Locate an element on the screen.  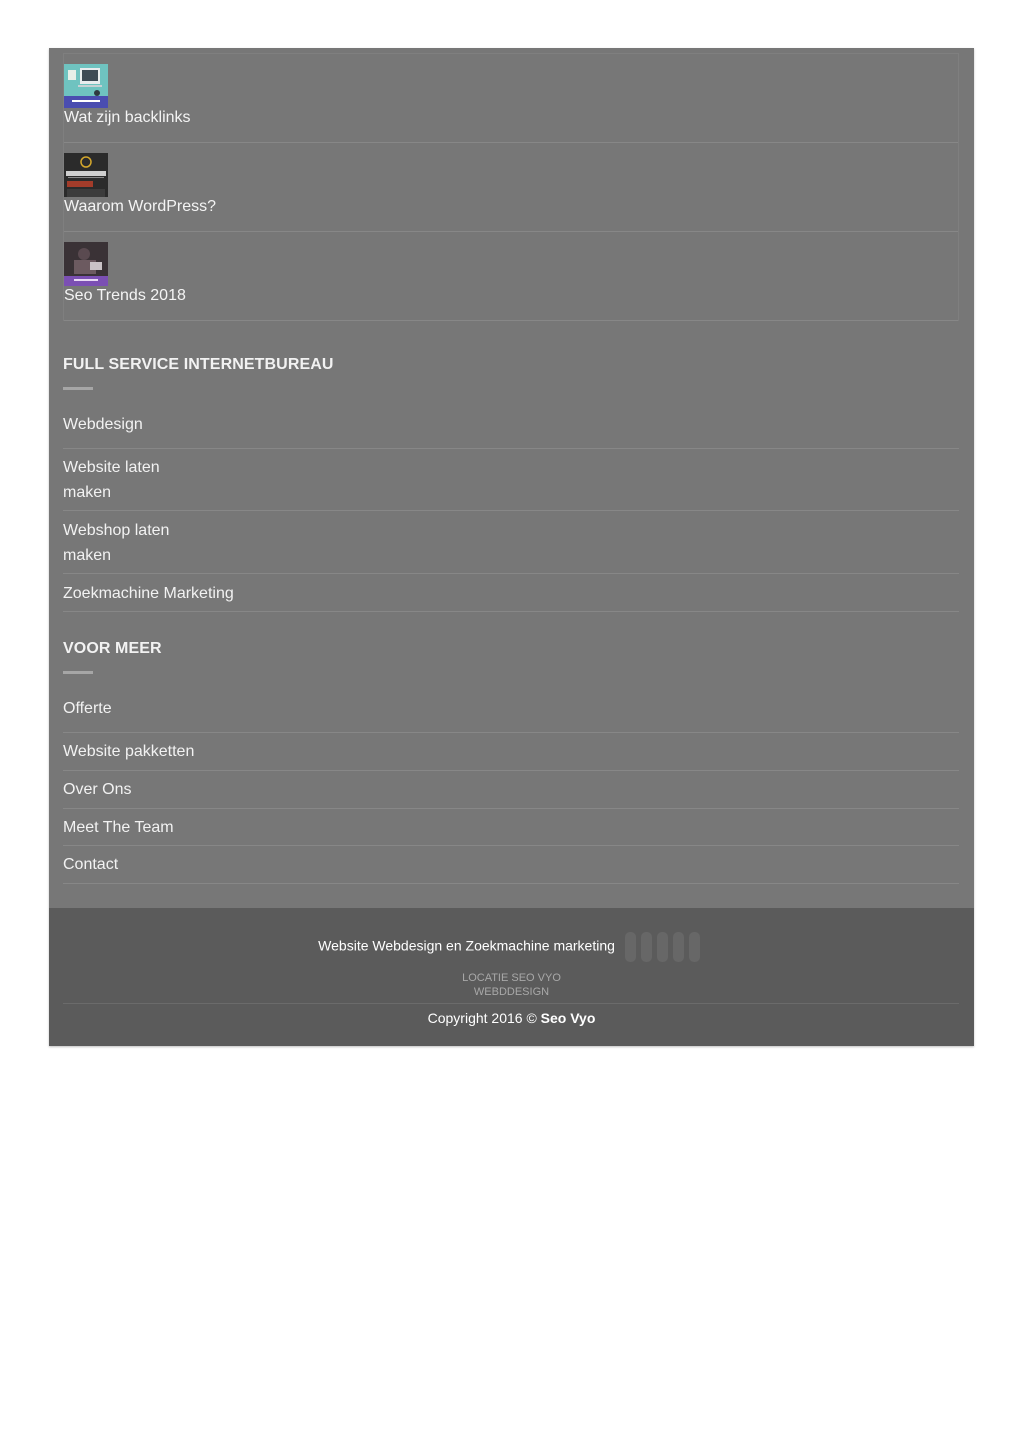
link-label: Website pakketten is located at coordinates (128, 751).